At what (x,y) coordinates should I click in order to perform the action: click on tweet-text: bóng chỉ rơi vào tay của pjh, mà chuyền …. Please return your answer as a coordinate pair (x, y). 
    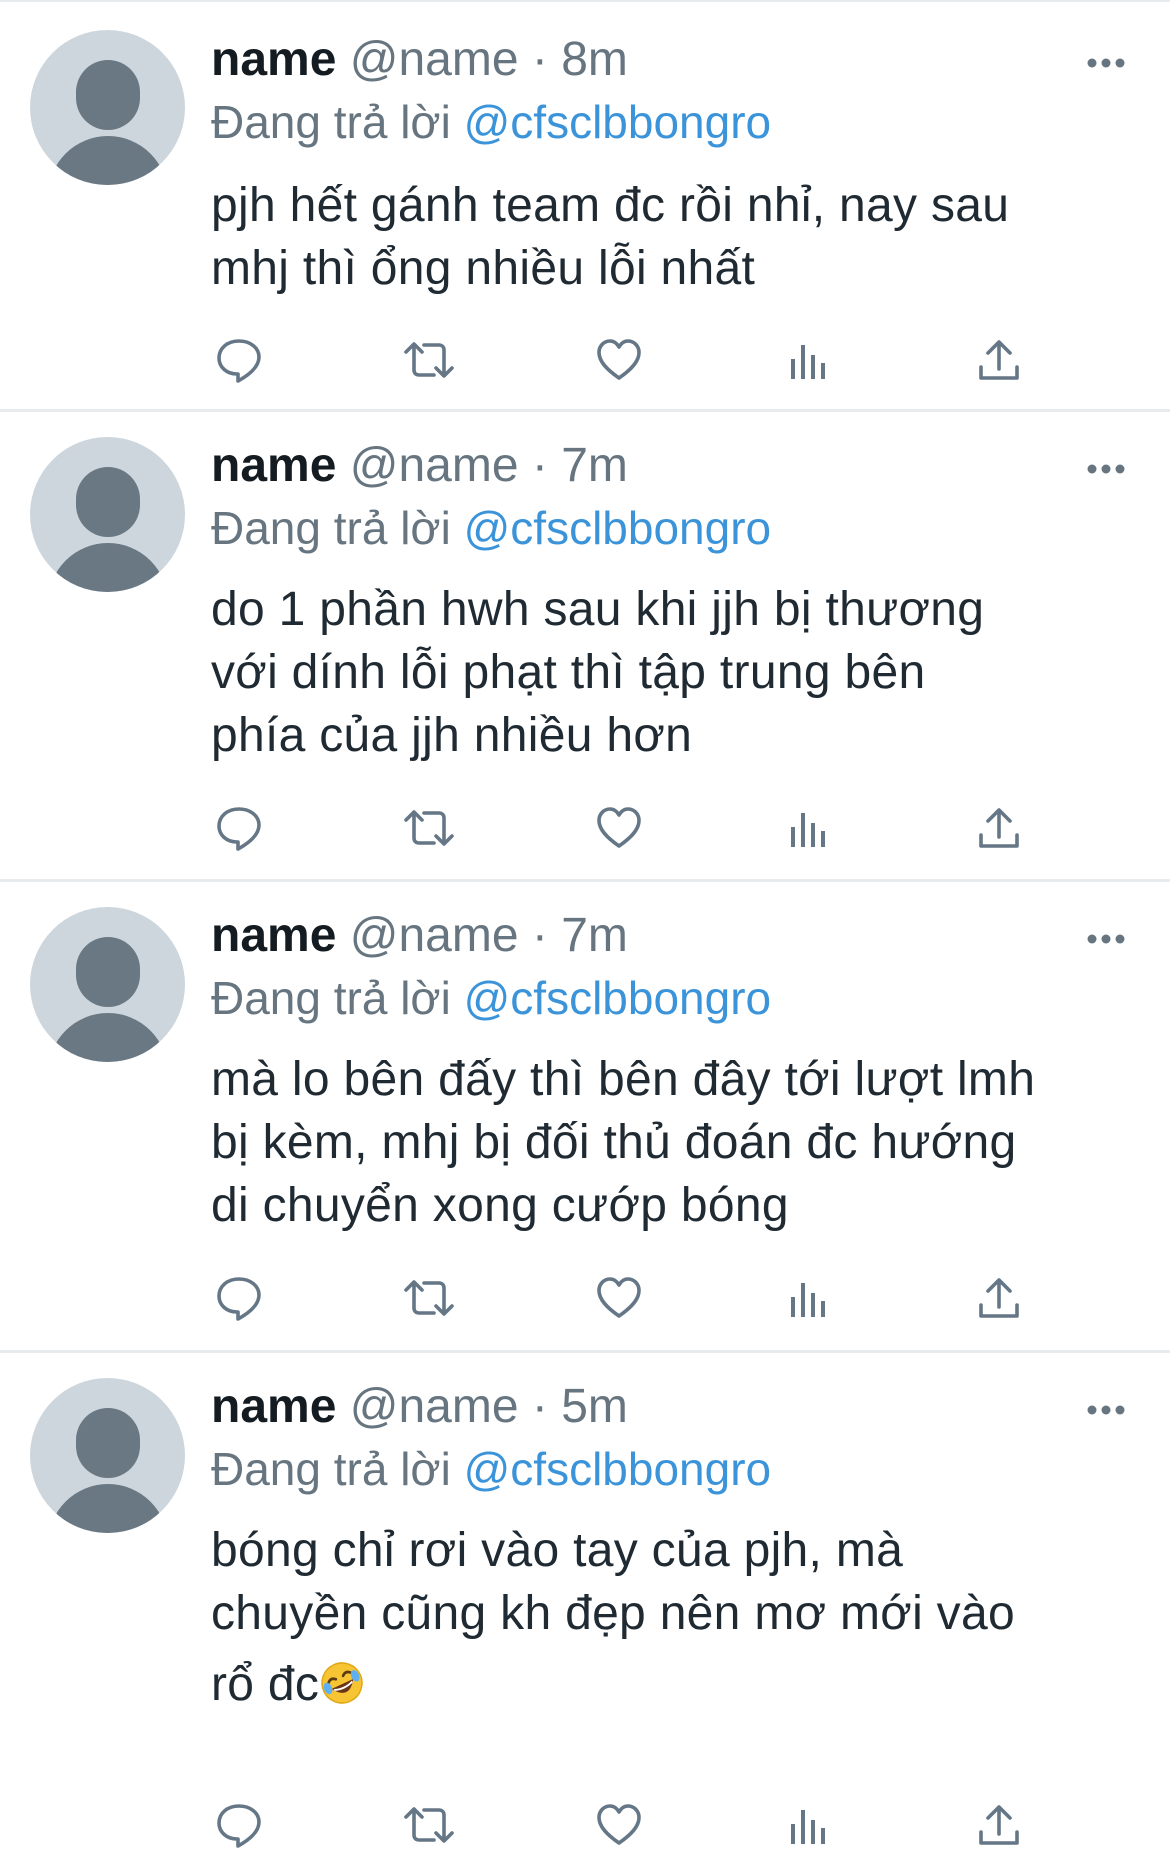
    Looking at the image, I should click on (676, 1617).